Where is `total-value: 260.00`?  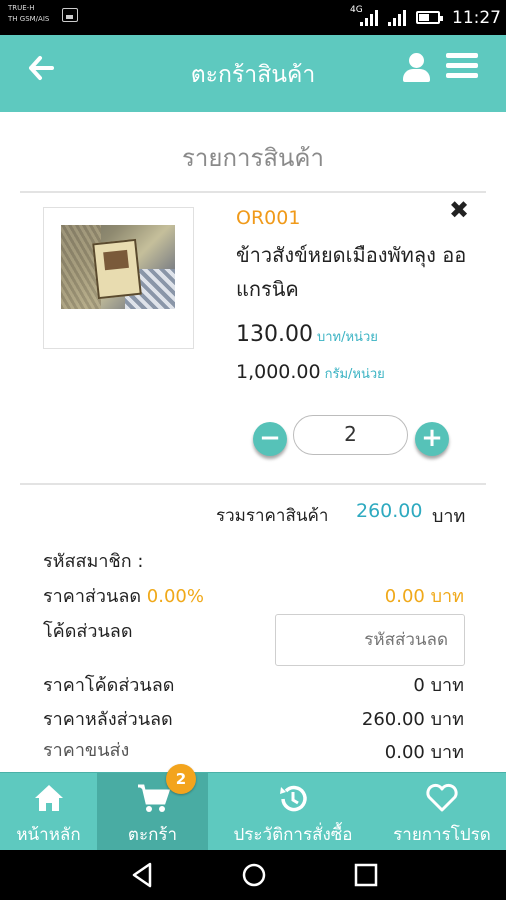 total-value: 260.00 is located at coordinates (389, 511).